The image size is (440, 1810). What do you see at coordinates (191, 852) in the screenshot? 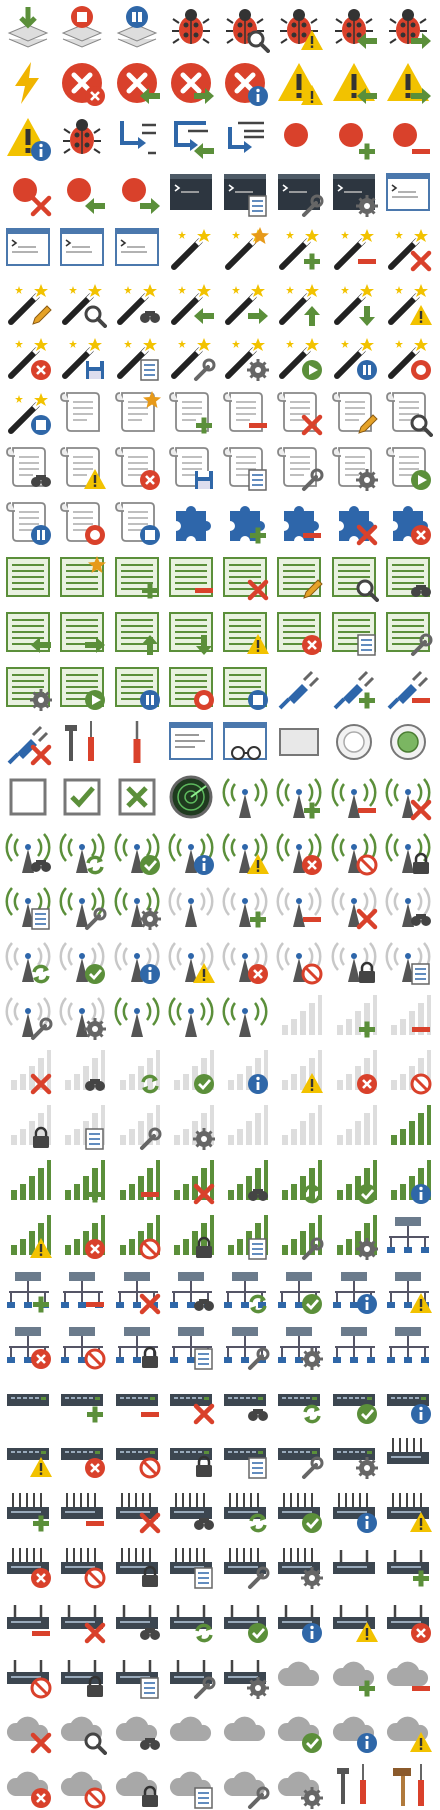
I see `antenna-info-icon` at bounding box center [191, 852].